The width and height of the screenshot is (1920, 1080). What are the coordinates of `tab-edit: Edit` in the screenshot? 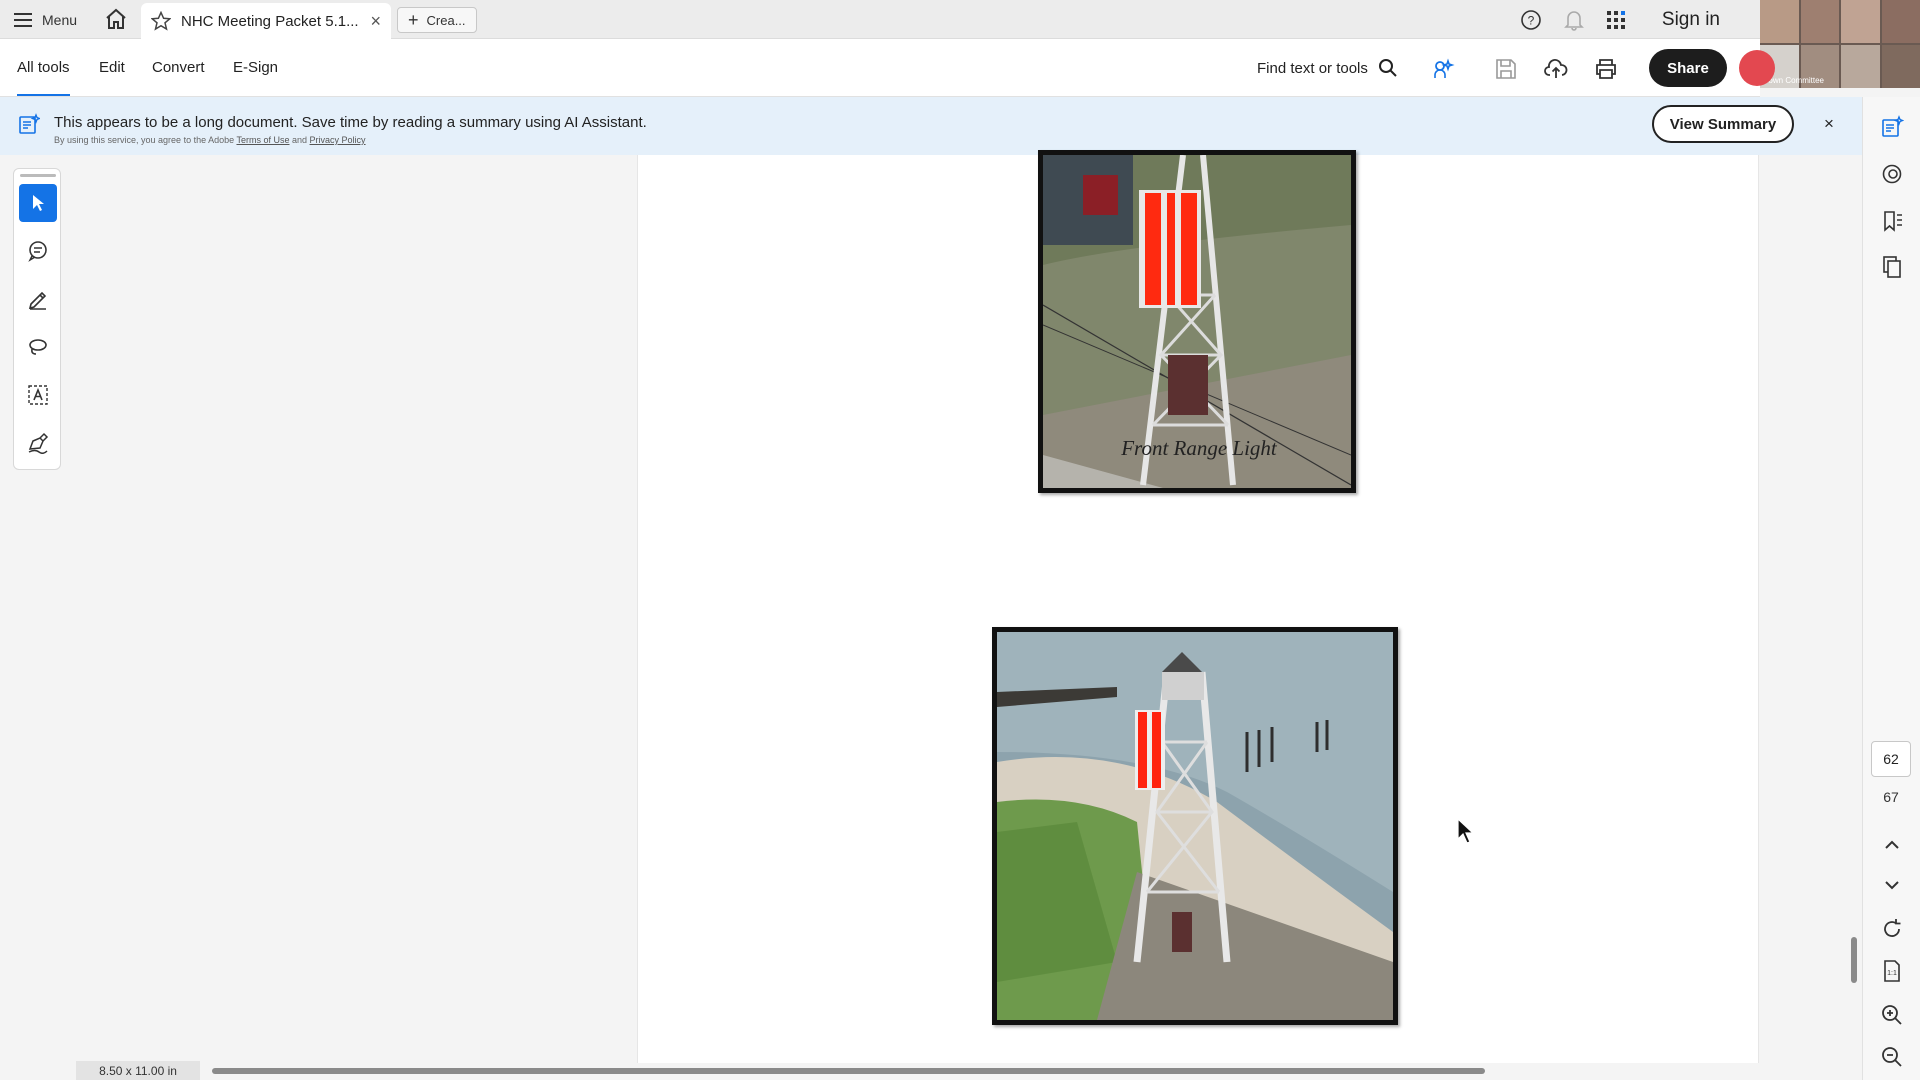 It's located at (112, 67).